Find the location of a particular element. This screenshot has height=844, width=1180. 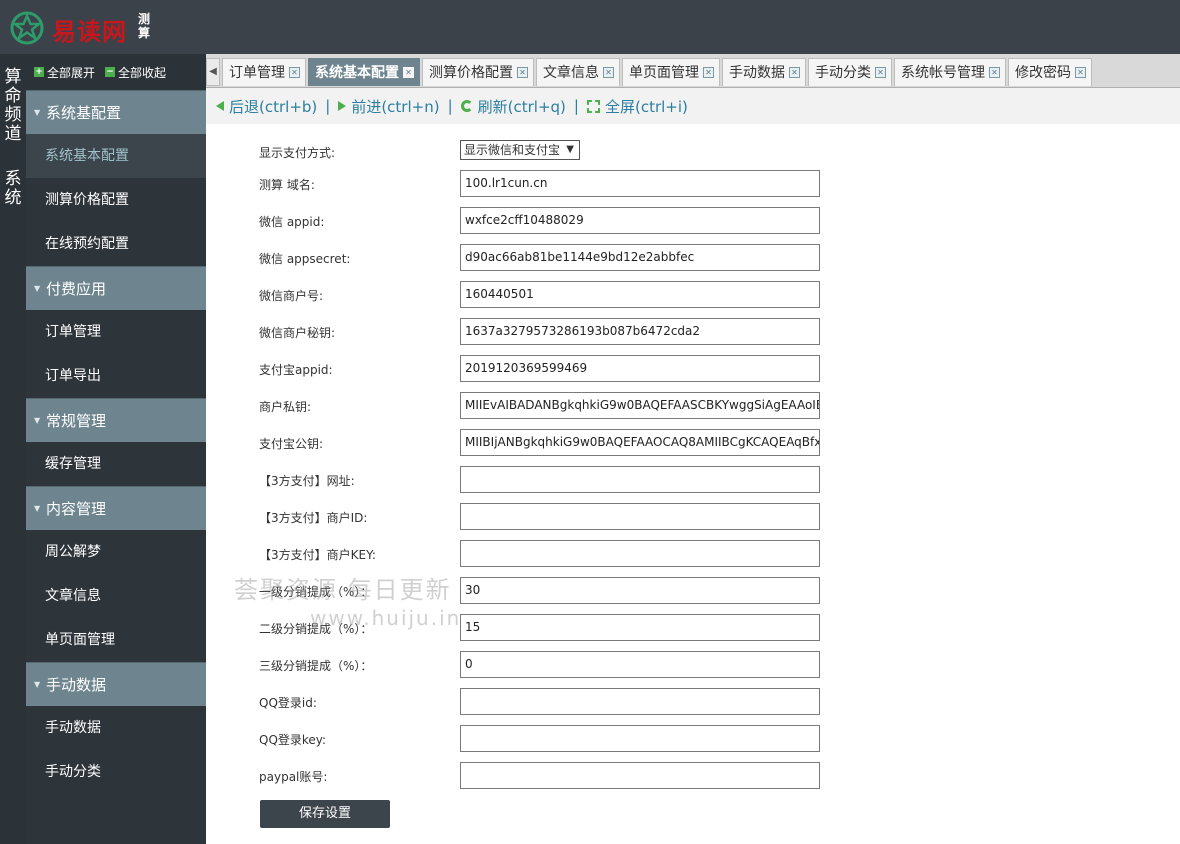

expand-icon: + is located at coordinates (39, 72).